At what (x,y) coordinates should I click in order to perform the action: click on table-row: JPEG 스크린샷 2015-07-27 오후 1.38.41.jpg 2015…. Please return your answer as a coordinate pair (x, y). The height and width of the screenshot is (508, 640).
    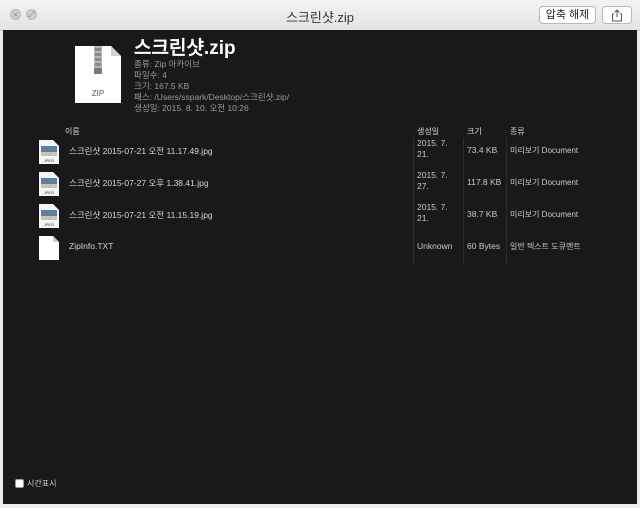
    Looking at the image, I should click on (320, 184).